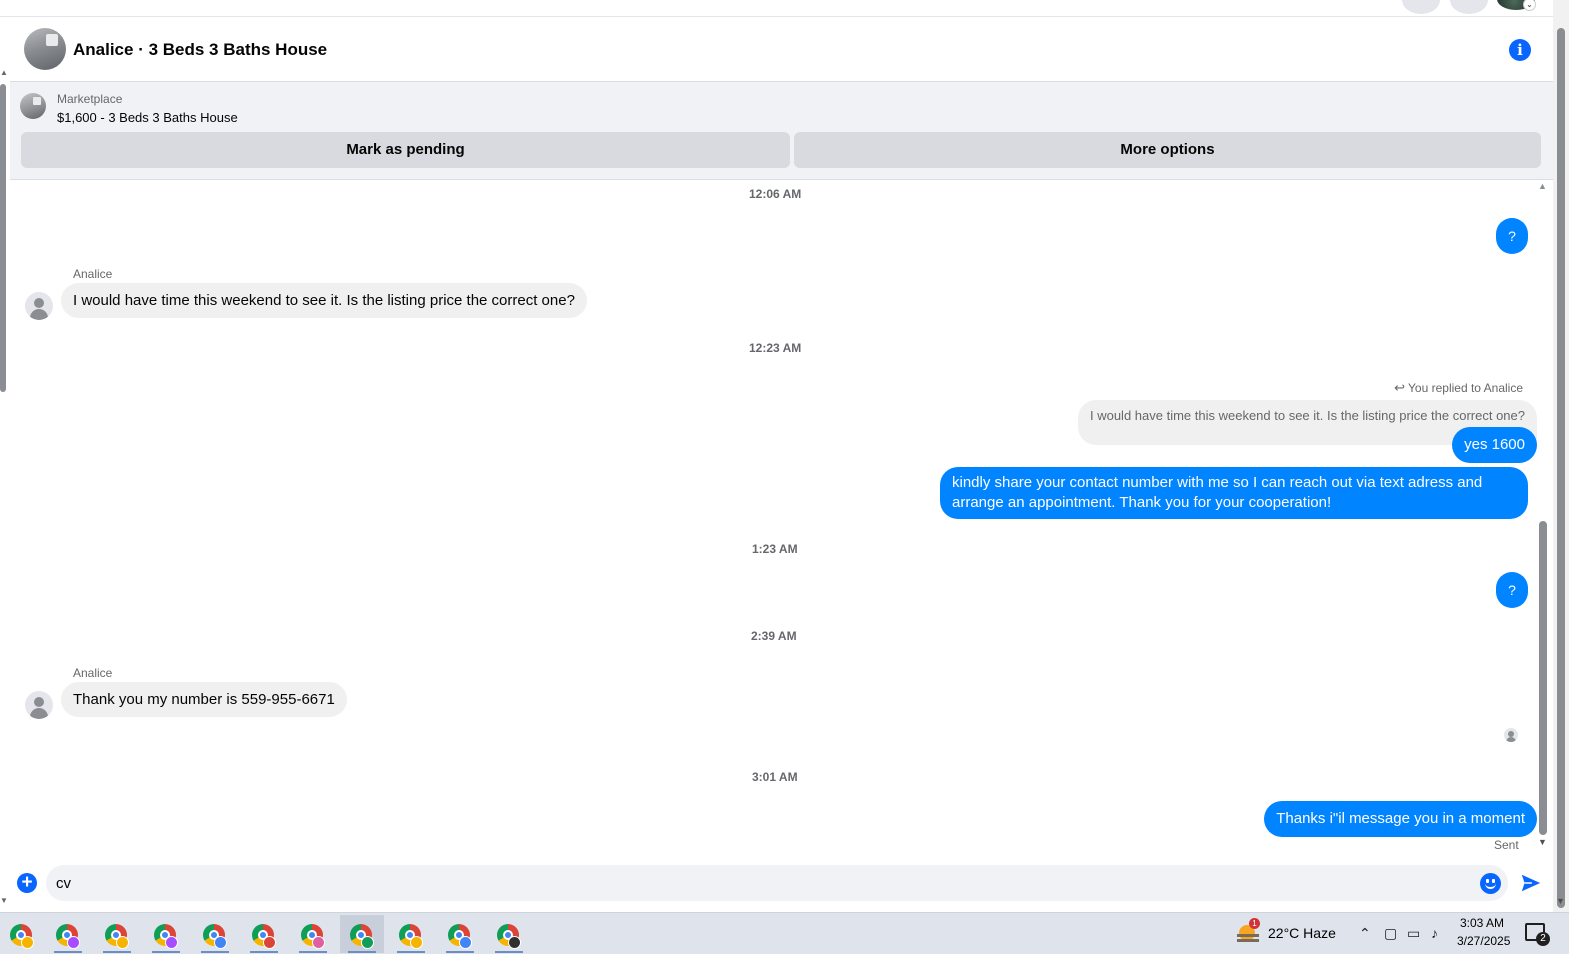 The height and width of the screenshot is (954, 1569). I want to click on volume-icon: ♪, so click(1434, 933).